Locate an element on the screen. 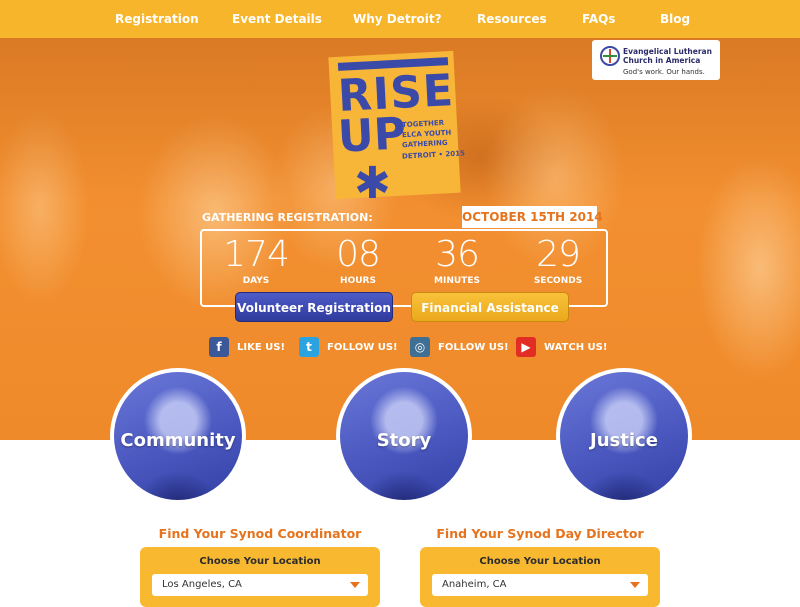 The height and width of the screenshot is (607, 800). justice-circle: Justice is located at coordinates (624, 436).